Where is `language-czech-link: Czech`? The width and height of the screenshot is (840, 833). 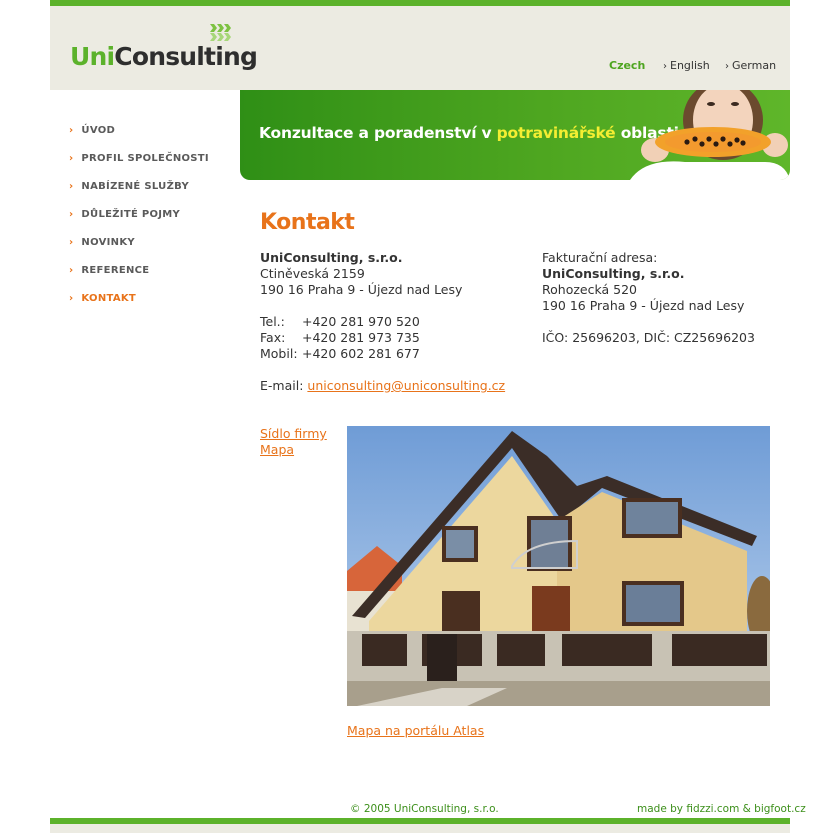 language-czech-link: Czech is located at coordinates (627, 65).